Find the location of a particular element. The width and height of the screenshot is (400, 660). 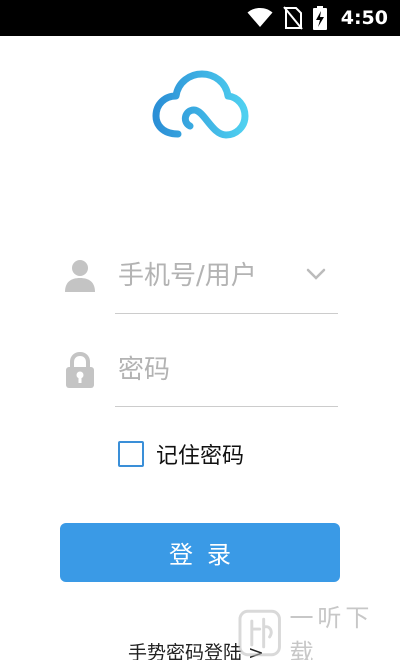

password-input is located at coordinates (228, 370).